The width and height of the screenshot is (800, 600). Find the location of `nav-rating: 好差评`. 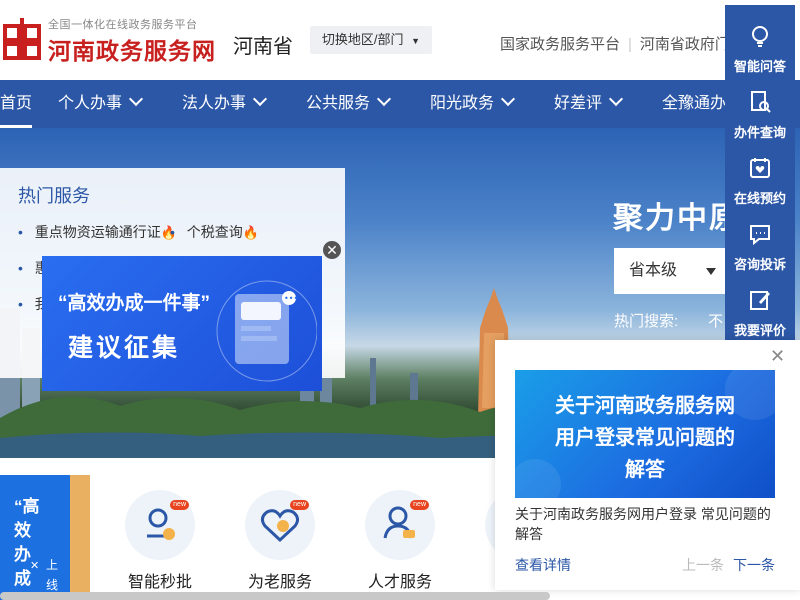

nav-rating: 好差评 is located at coordinates (589, 104).